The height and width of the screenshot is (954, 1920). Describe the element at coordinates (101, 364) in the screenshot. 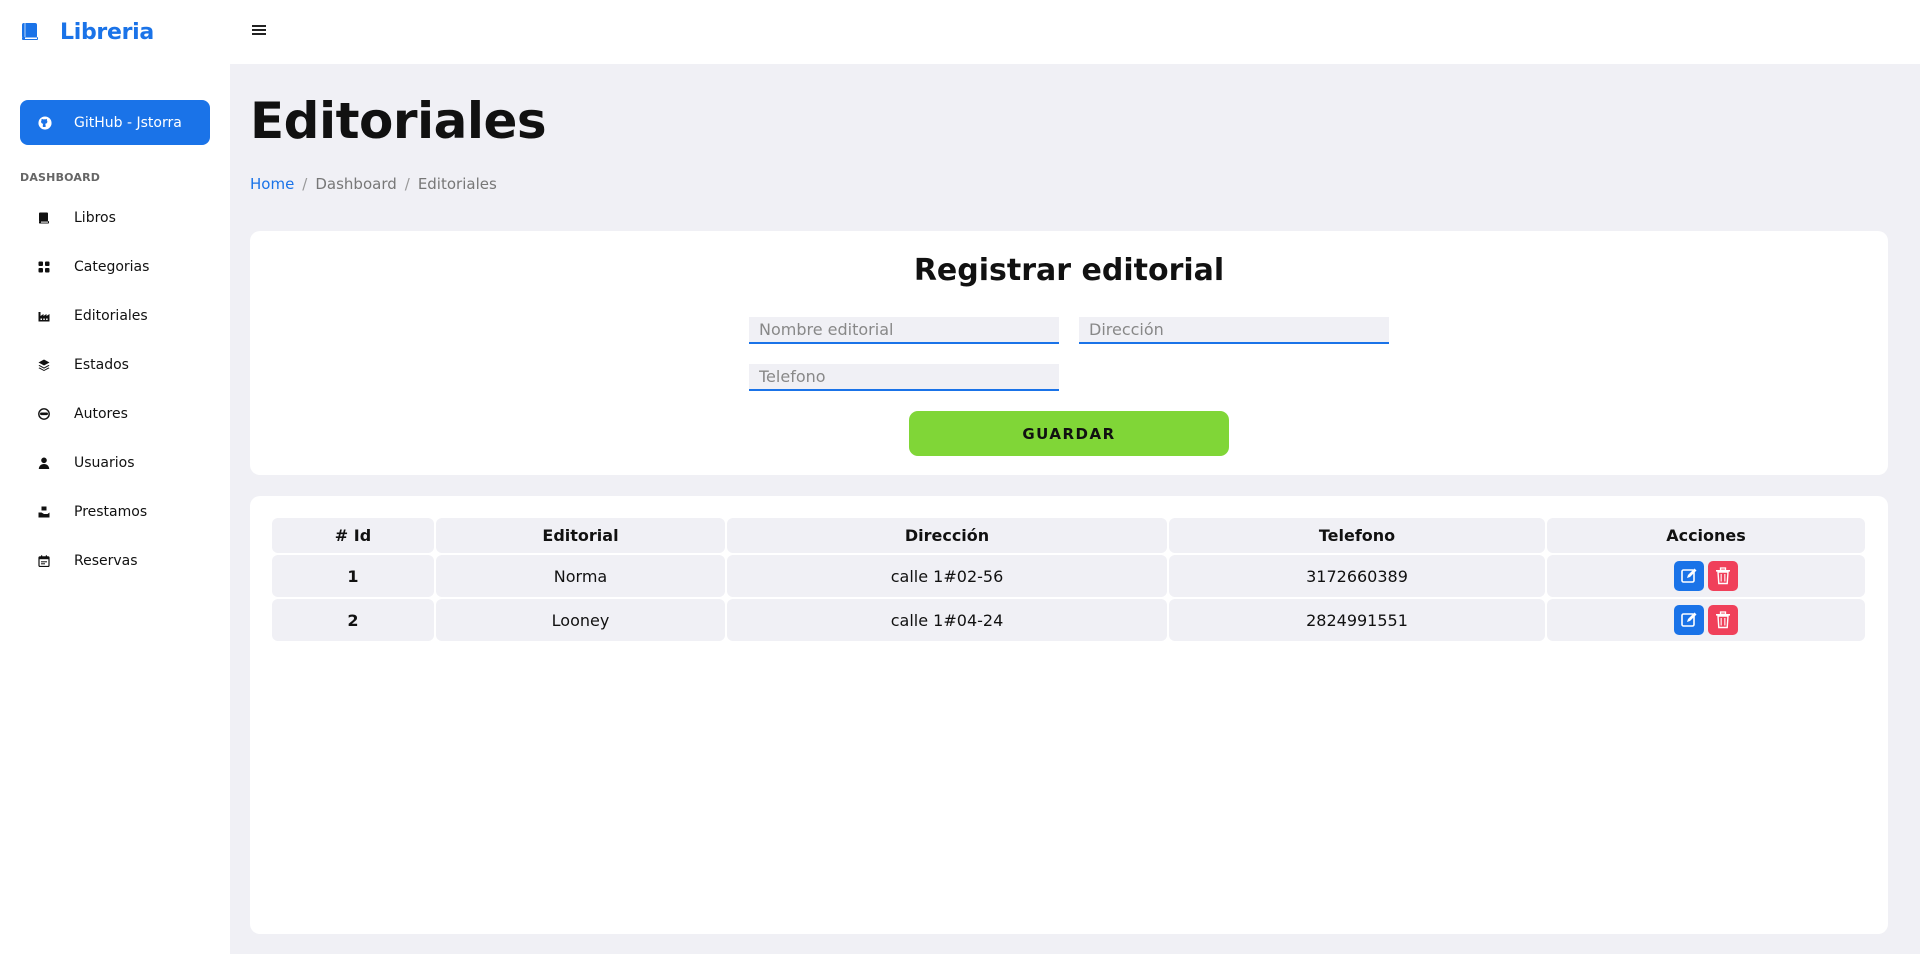

I see `sidebar-item-label: Estados` at that location.